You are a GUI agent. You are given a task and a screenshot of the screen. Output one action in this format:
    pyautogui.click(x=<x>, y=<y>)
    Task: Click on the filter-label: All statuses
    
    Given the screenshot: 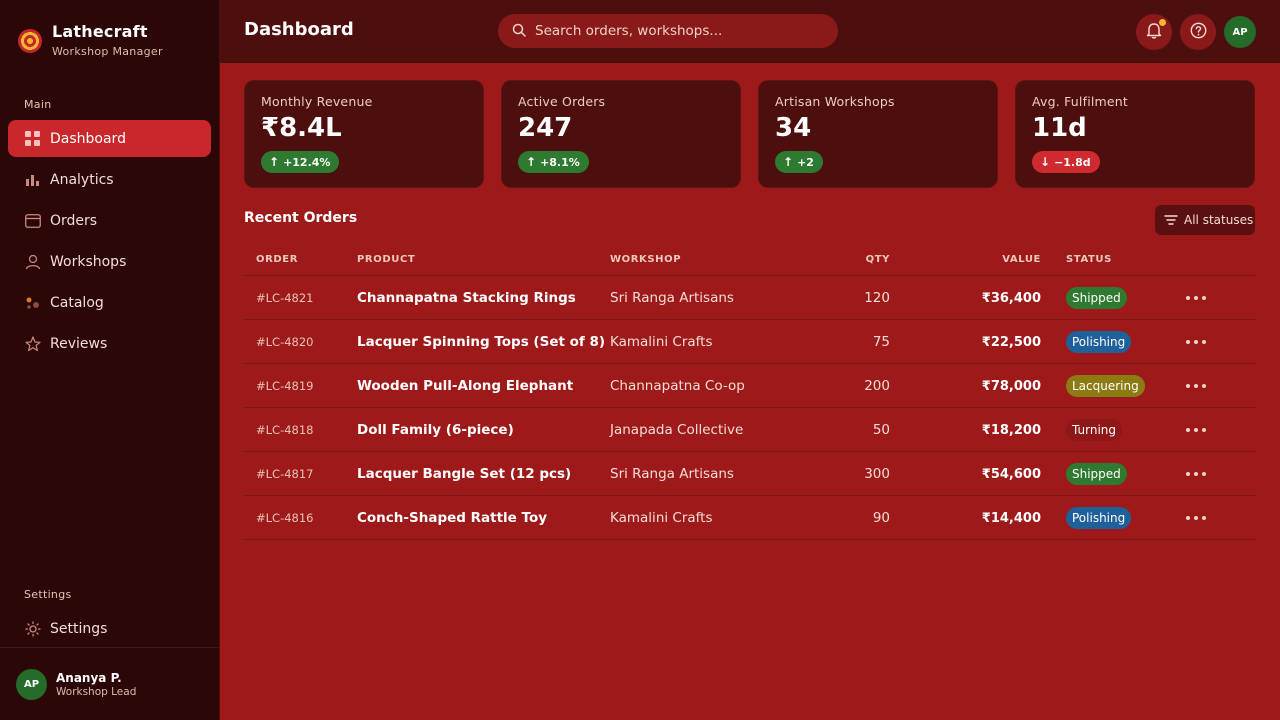 What is the action you would take?
    pyautogui.click(x=1219, y=220)
    